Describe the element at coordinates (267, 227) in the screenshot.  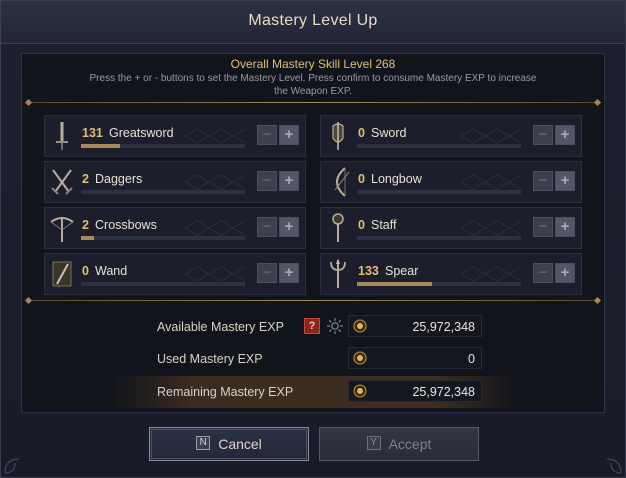
I see `decrease-crossbows-button: −` at that location.